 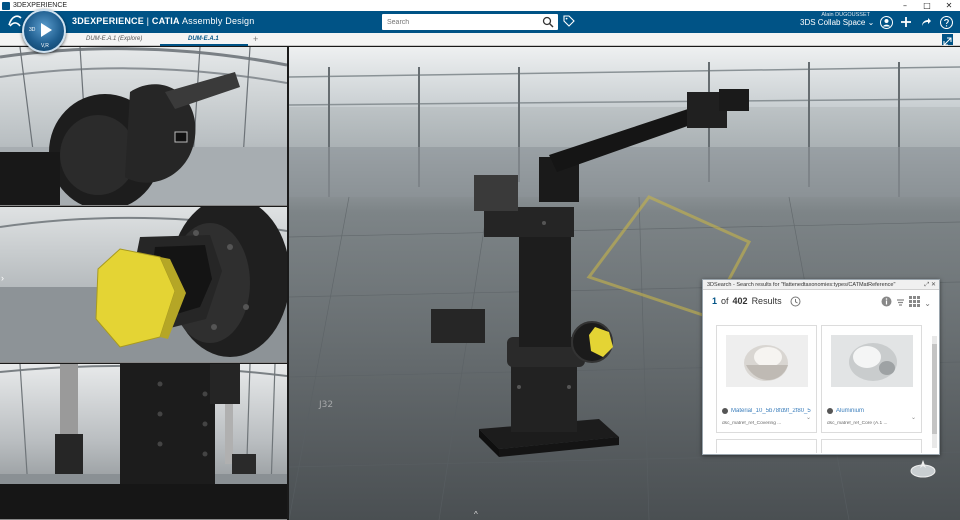 I want to click on product-label: CATIA, so click(x=165, y=21).